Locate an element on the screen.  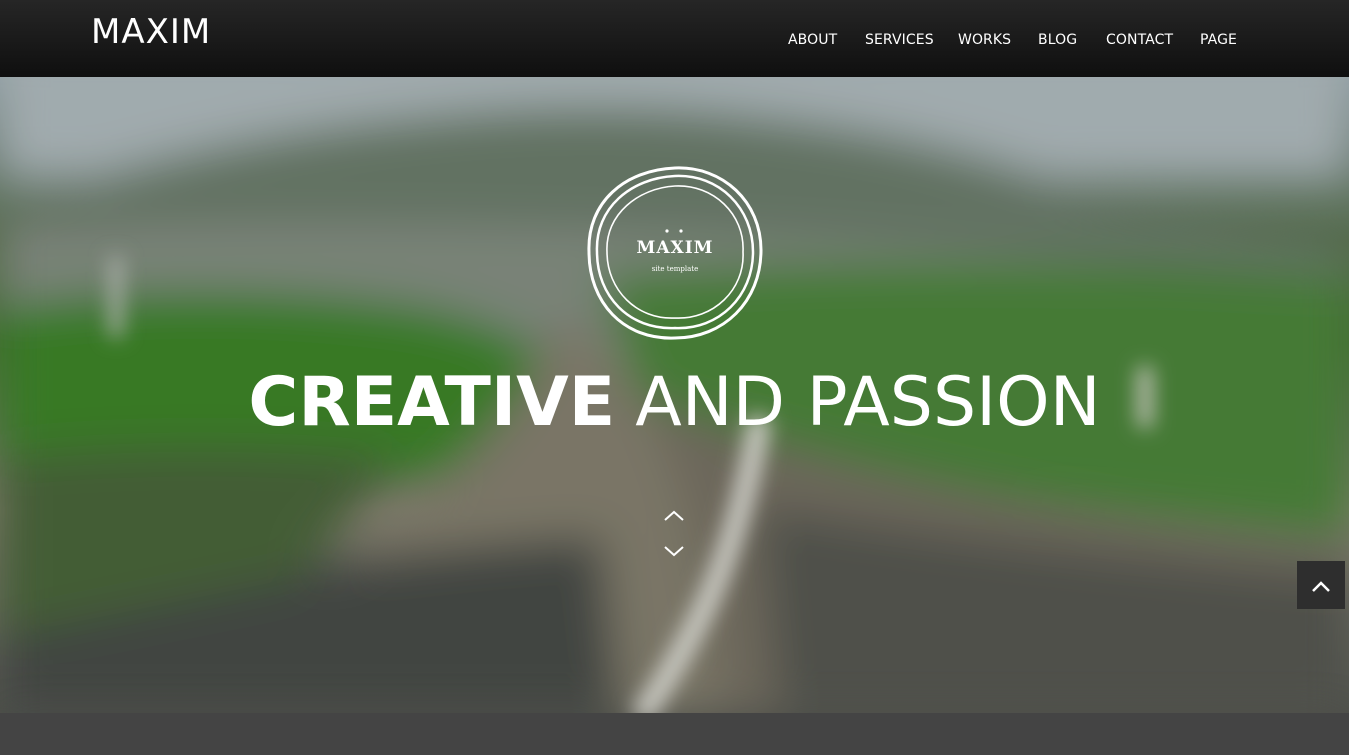
main-menu: ABOUT SERVICES WORKS BLOG CONTACT PAGE is located at coordinates (674, 42).